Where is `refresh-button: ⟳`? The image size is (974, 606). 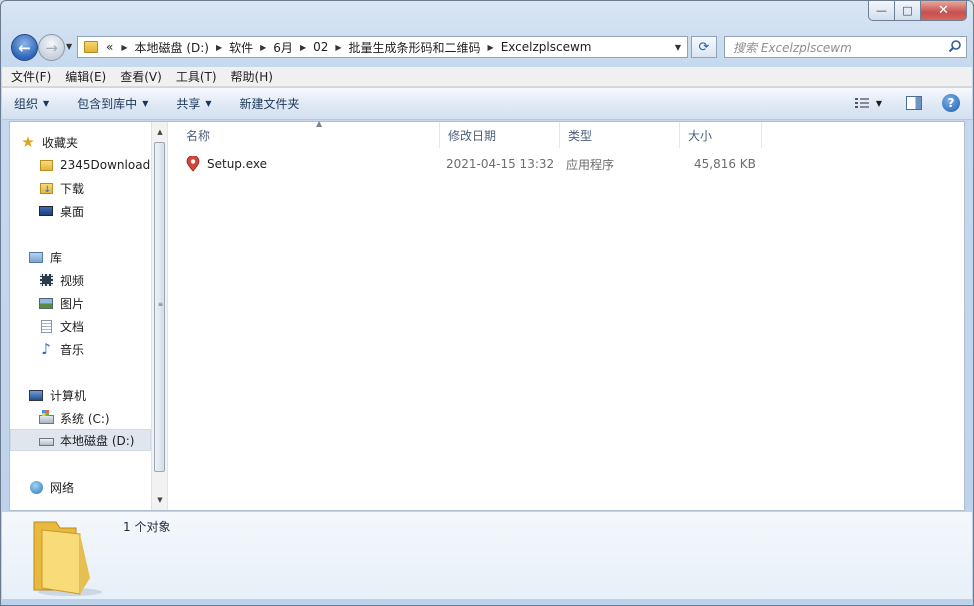
refresh-button: ⟳ is located at coordinates (704, 47).